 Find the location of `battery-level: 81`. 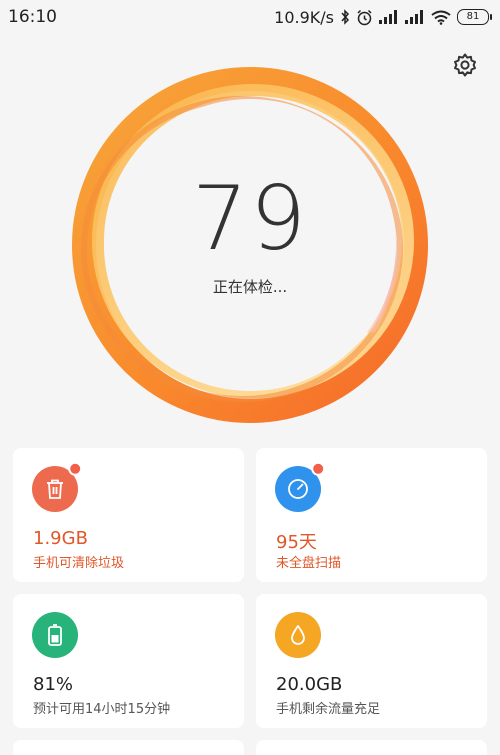

battery-level: 81 is located at coordinates (473, 17).